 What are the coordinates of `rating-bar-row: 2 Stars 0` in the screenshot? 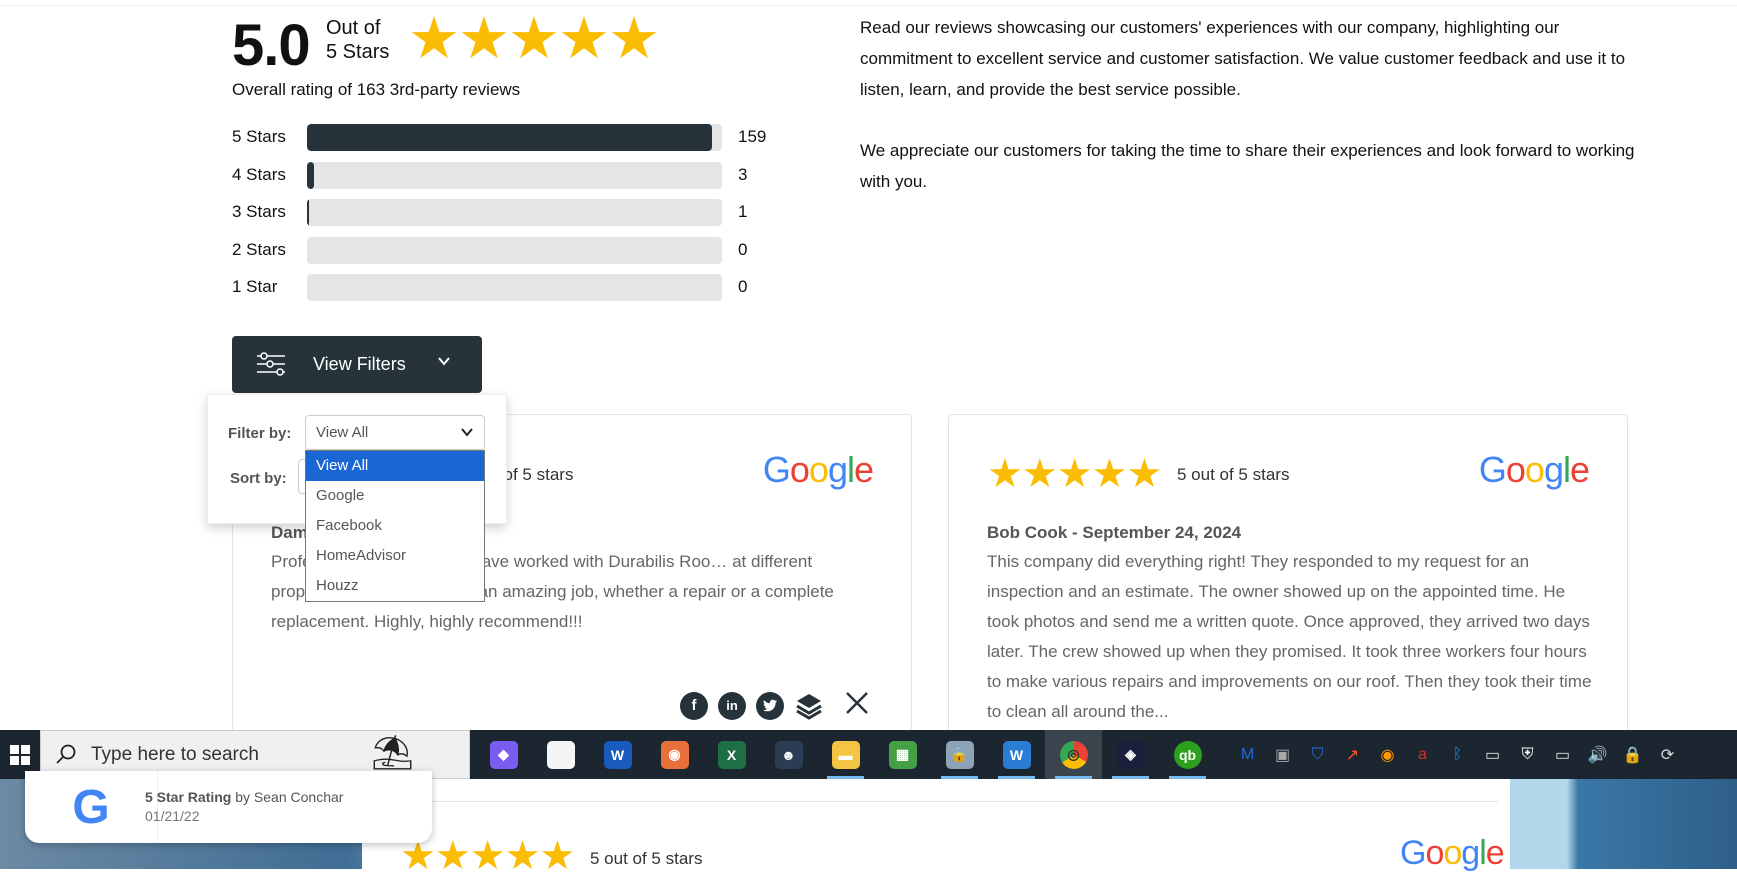 It's located at (512, 250).